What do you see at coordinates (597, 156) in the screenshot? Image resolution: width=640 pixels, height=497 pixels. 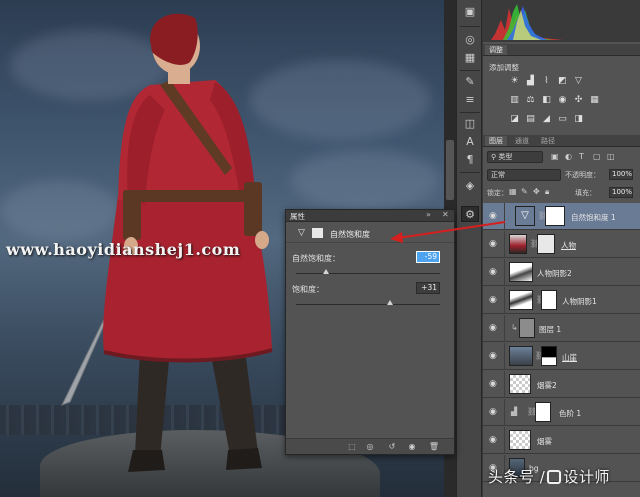 I see `filter-shape-icon: ▢` at bounding box center [597, 156].